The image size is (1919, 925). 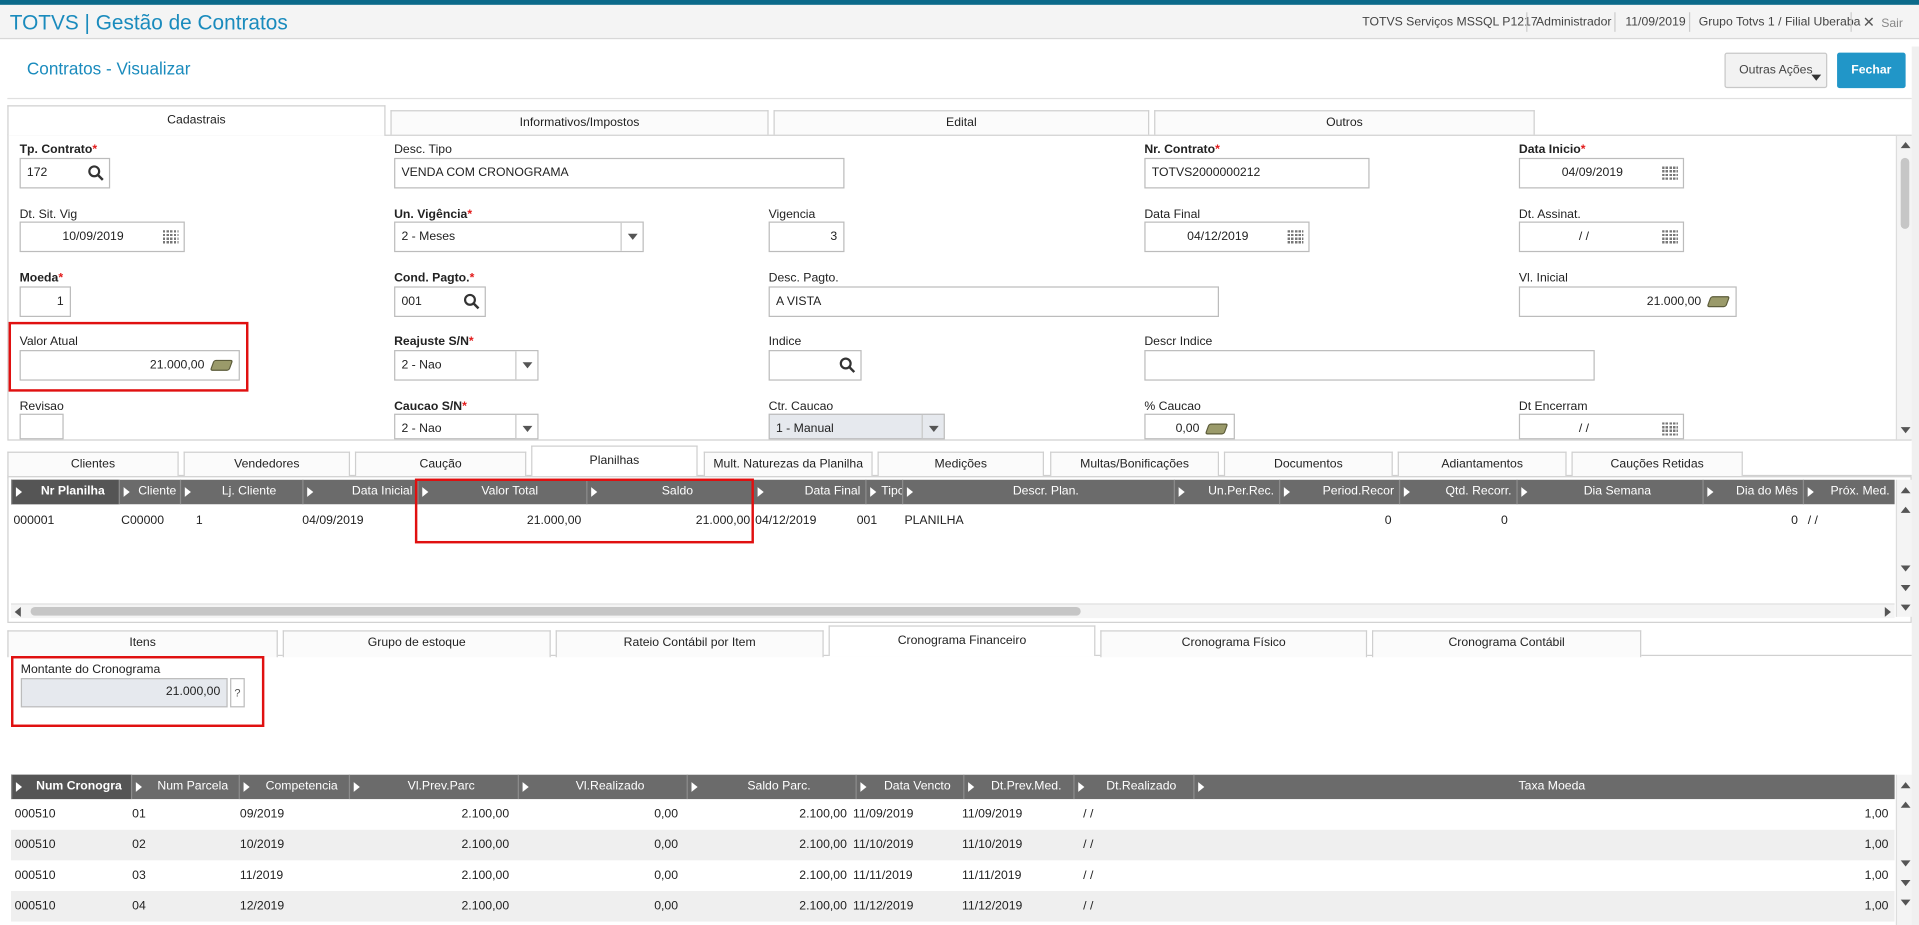 I want to click on vl-inicial-input: 21.000,00, so click(x=1627, y=301).